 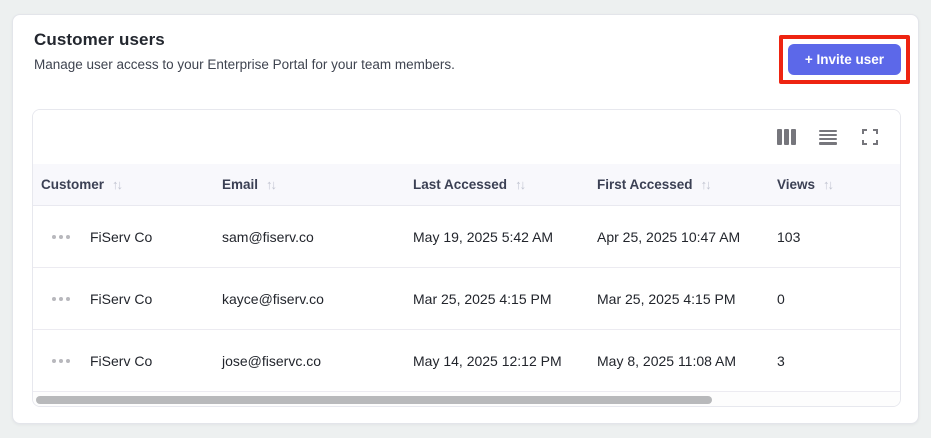 I want to click on scrollbar-thumb, so click(x=374, y=400).